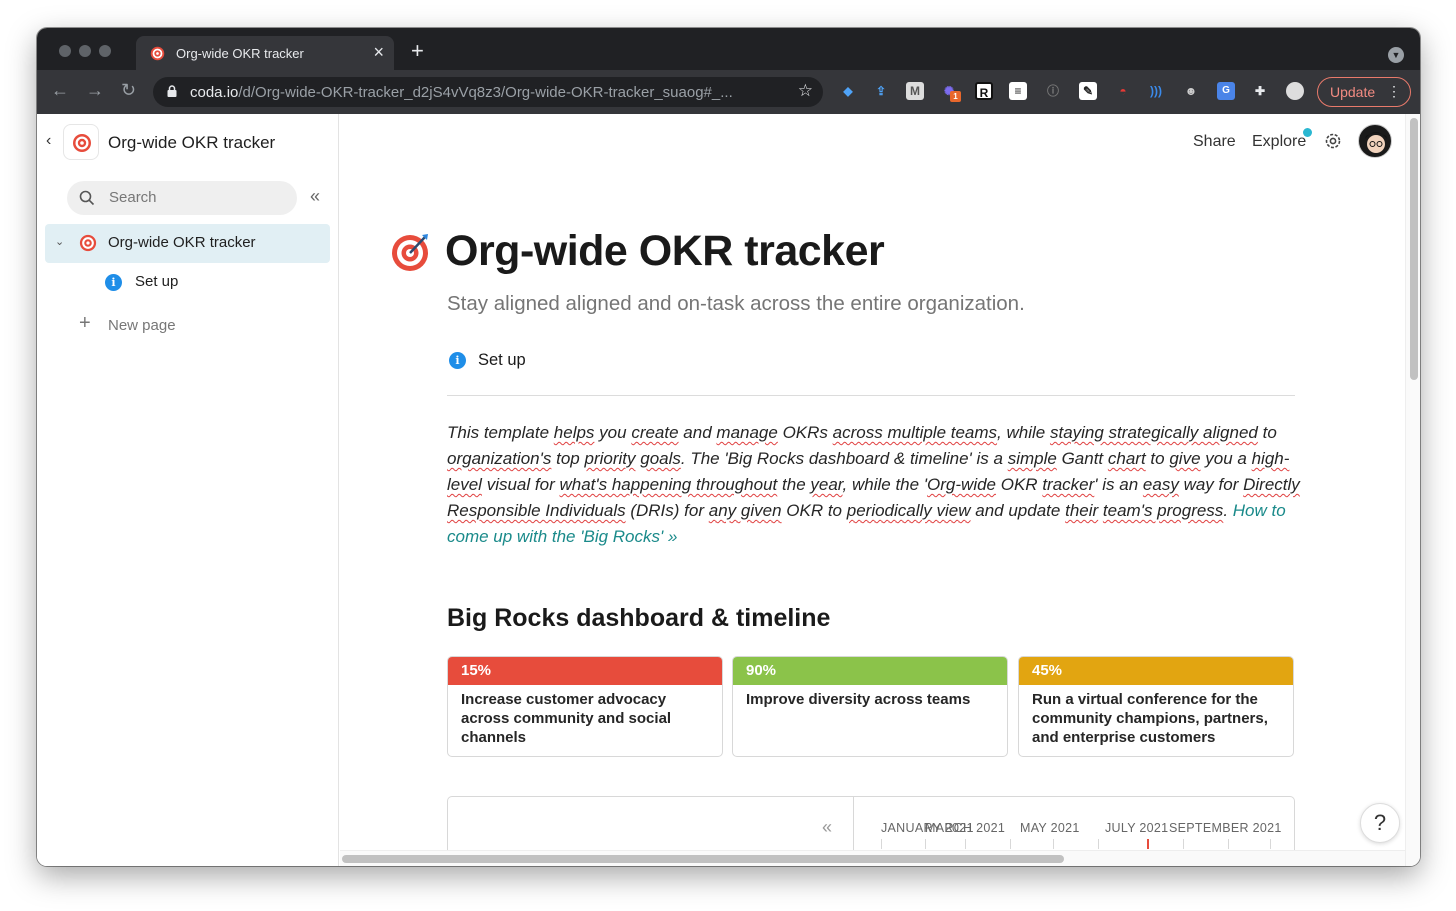 This screenshot has width=1456, height=911. What do you see at coordinates (728, 49) in the screenshot?
I see `tab-bar: Org-wide OKR tracker × + ▼` at bounding box center [728, 49].